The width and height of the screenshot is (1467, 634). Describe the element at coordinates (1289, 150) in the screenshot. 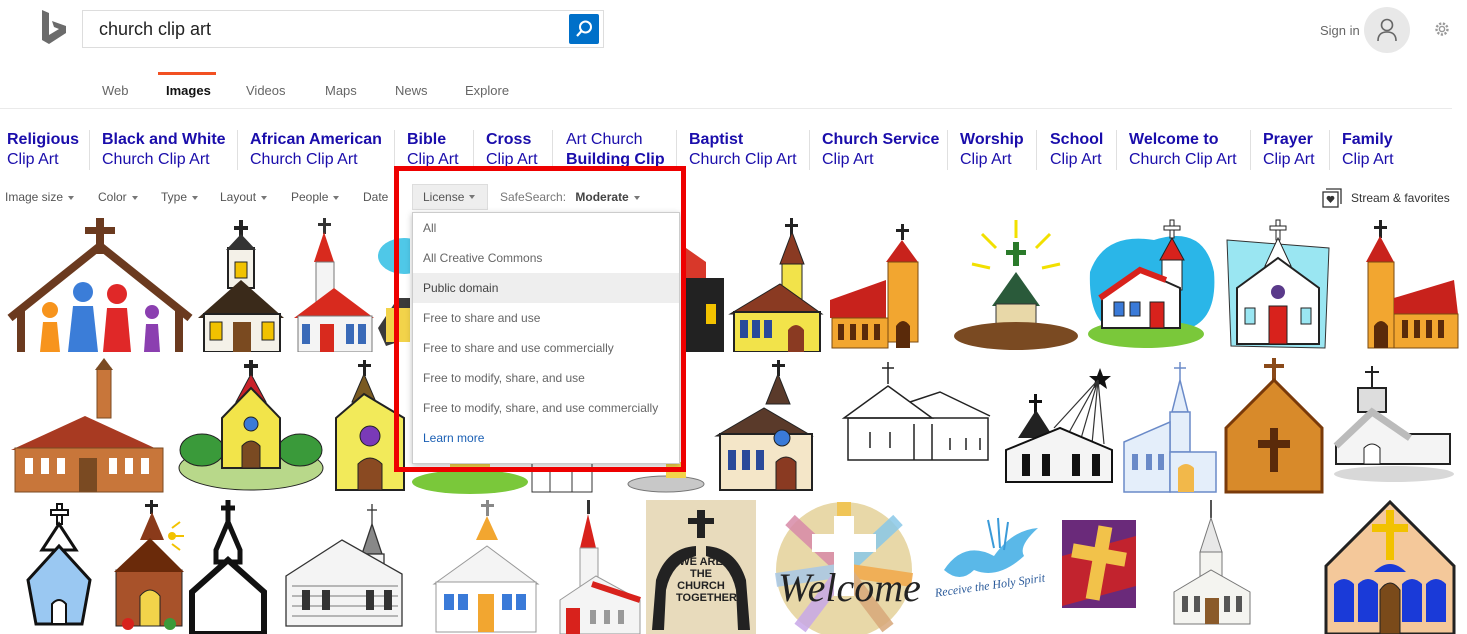

I see `related-search-prayer: Prayer Clip Art` at that location.